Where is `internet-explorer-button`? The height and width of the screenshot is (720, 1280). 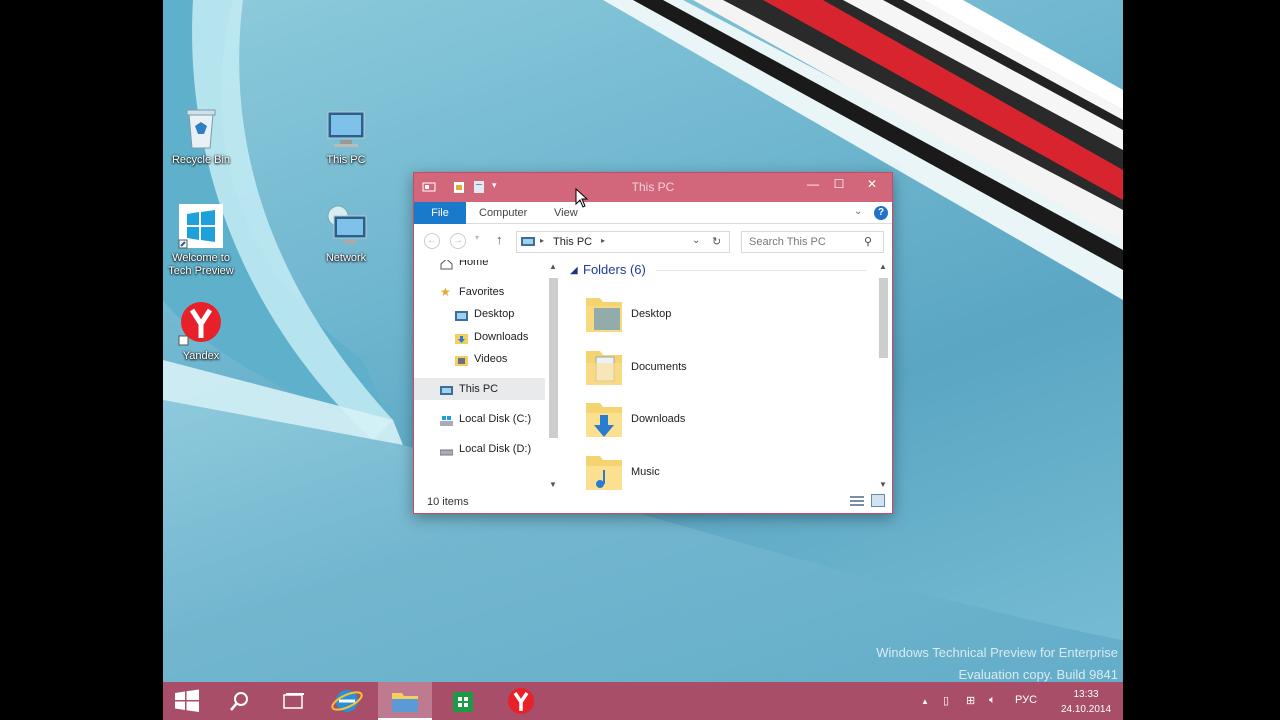
internet-explorer-button is located at coordinates (347, 701).